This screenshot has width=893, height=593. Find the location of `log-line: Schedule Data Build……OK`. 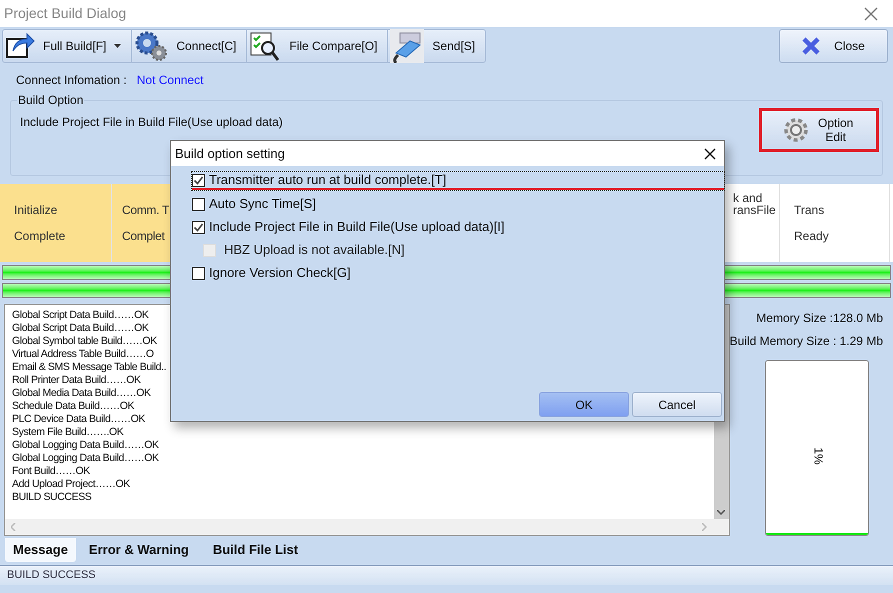

log-line: Schedule Data Build……OK is located at coordinates (73, 406).